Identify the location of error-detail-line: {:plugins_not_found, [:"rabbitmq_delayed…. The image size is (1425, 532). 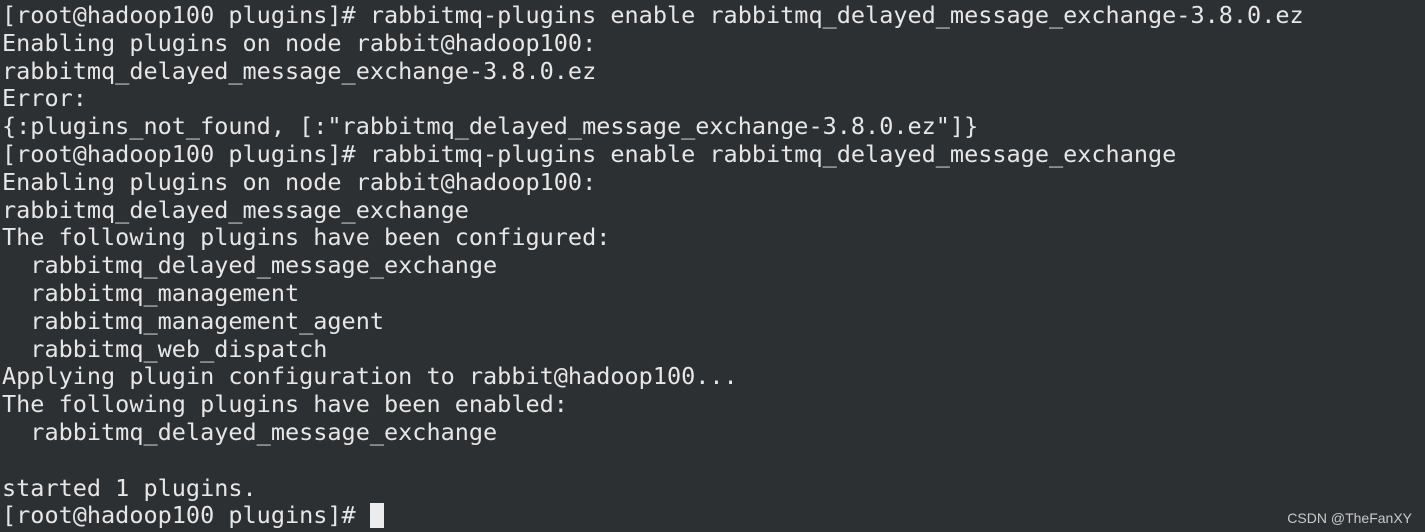
(490, 126).